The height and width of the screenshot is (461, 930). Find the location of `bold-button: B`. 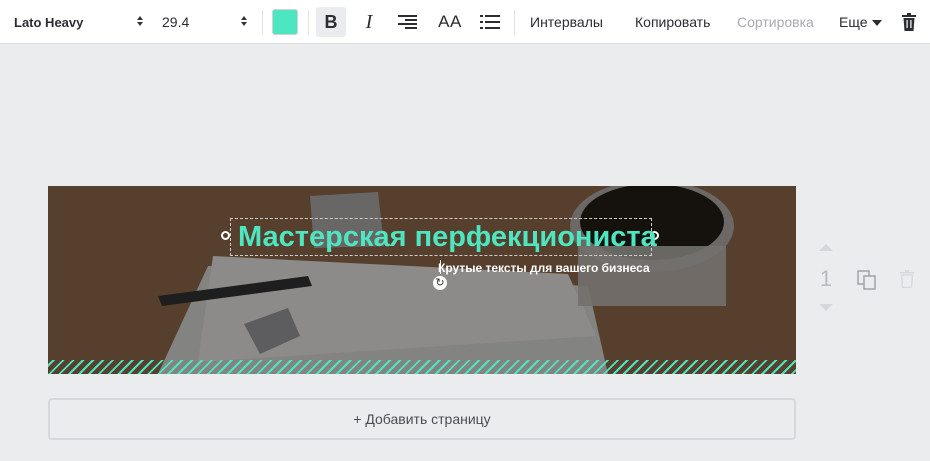

bold-button: B is located at coordinates (331, 22).